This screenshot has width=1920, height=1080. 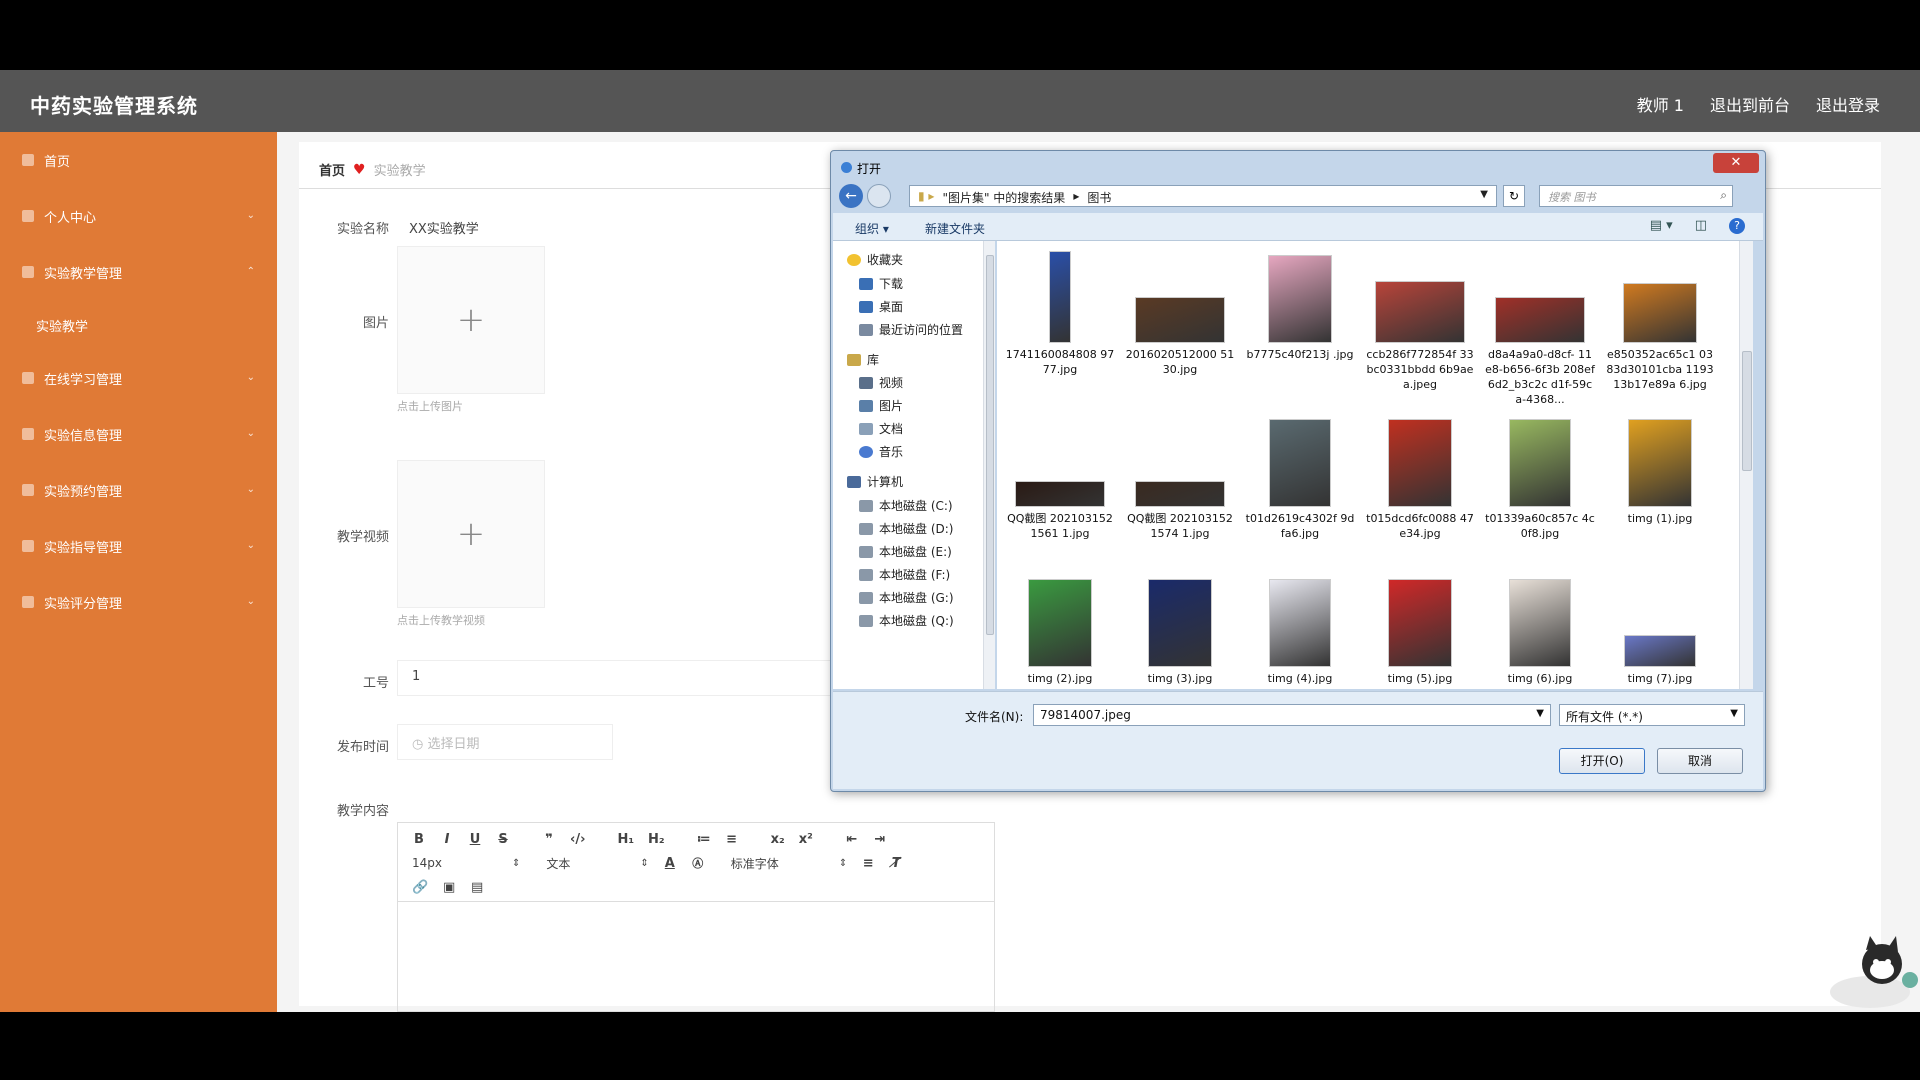 What do you see at coordinates (449, 887) in the screenshot?
I see `image-icon: ▣` at bounding box center [449, 887].